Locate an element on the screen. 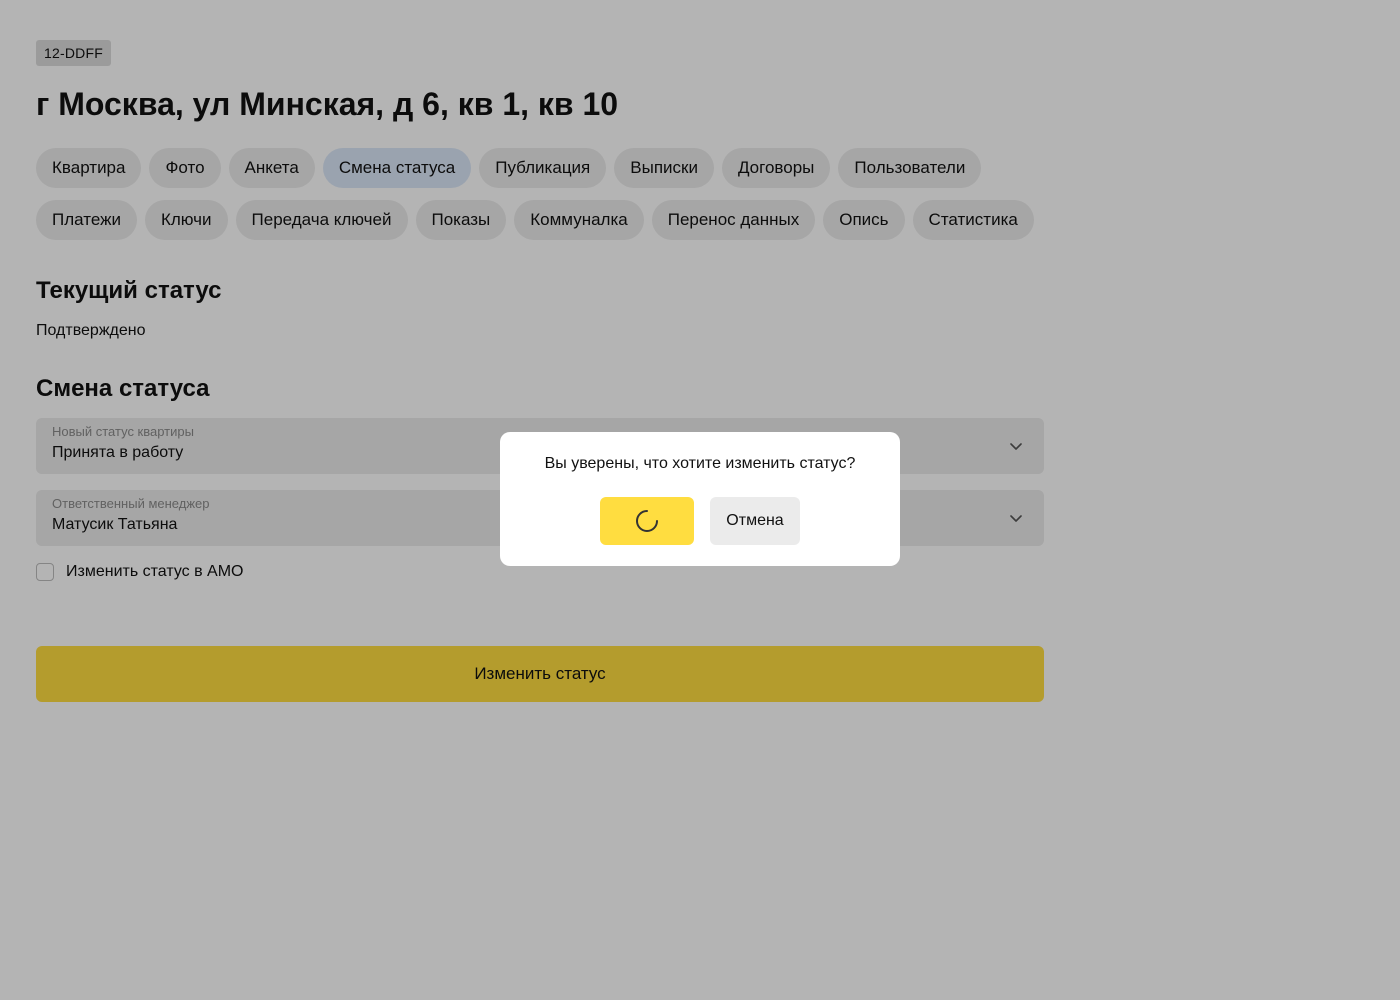 This screenshot has width=1400, height=1000. loading-spinner-icon is located at coordinates (647, 521).